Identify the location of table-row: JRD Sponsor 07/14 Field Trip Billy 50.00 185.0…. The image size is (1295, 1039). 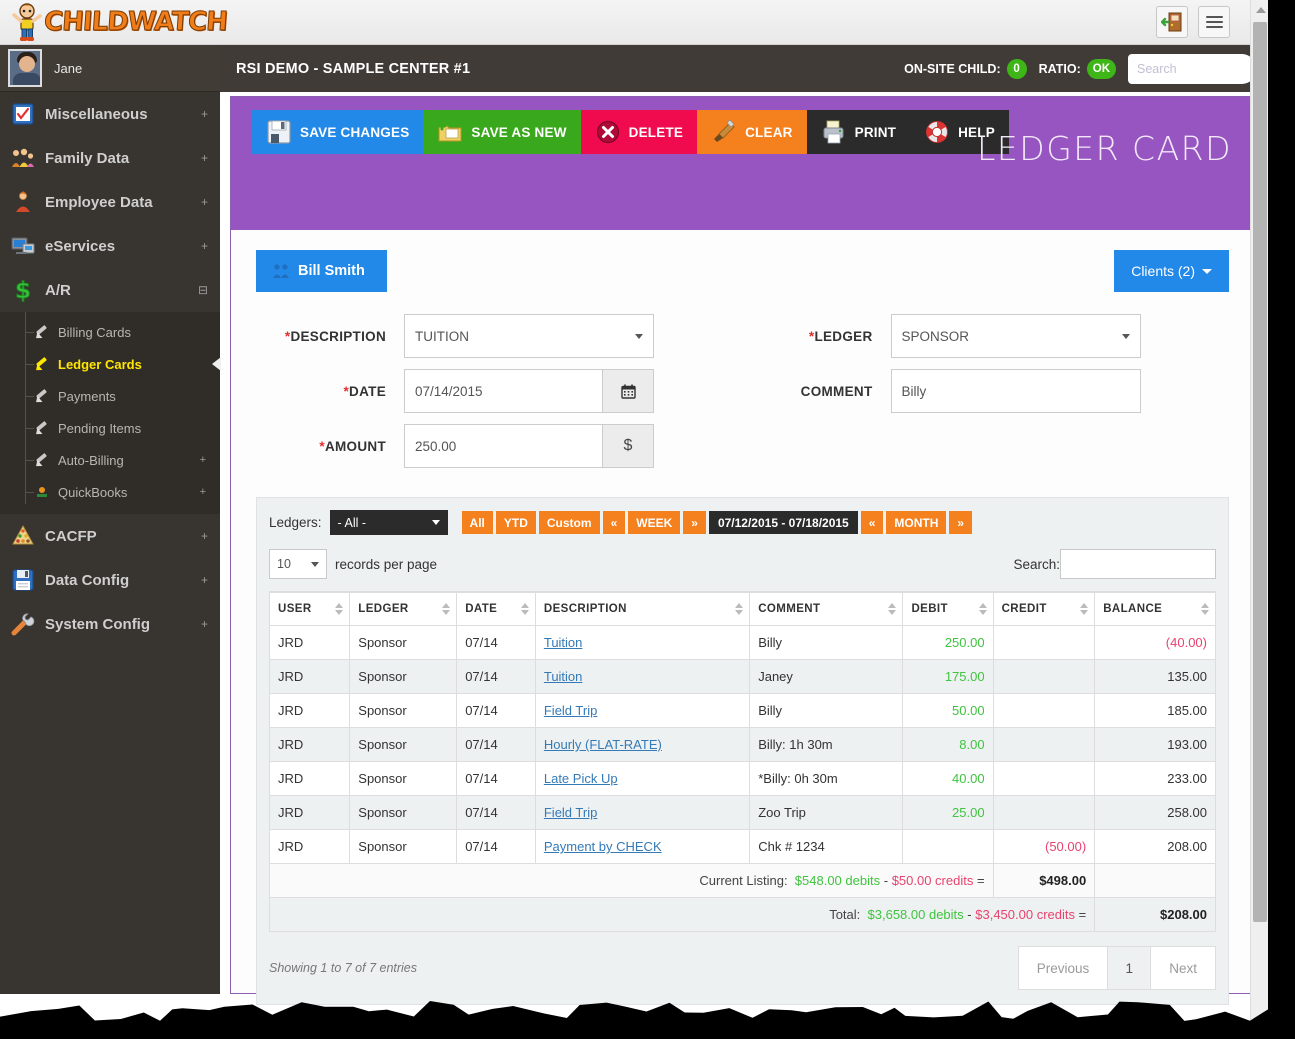
(742, 710).